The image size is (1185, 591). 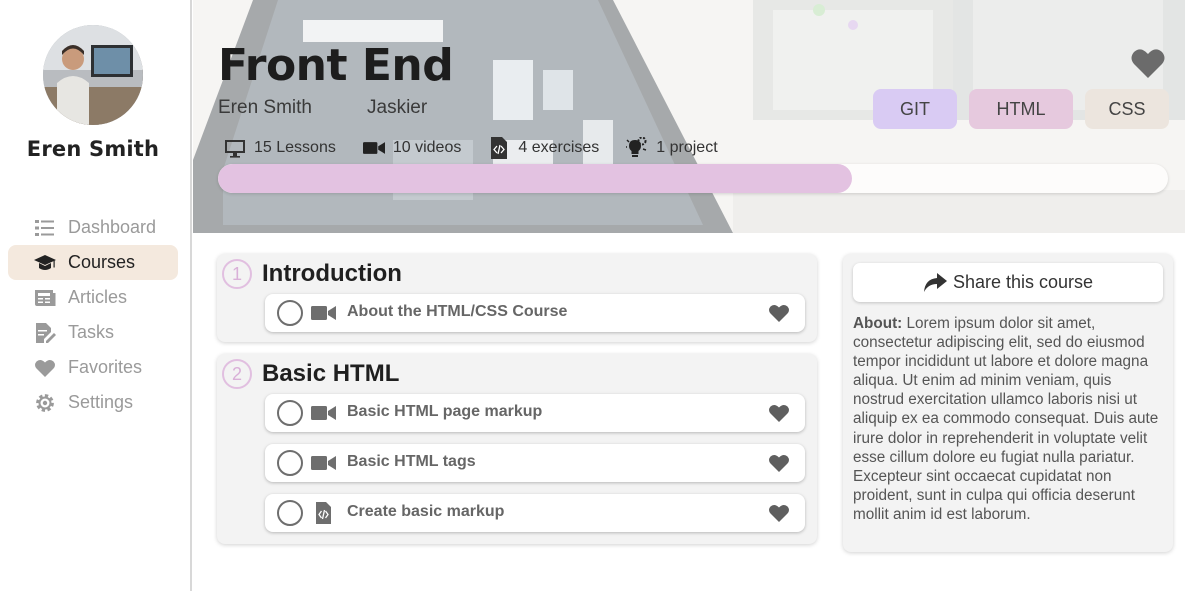 What do you see at coordinates (237, 274) in the screenshot?
I see `section-number: 1` at bounding box center [237, 274].